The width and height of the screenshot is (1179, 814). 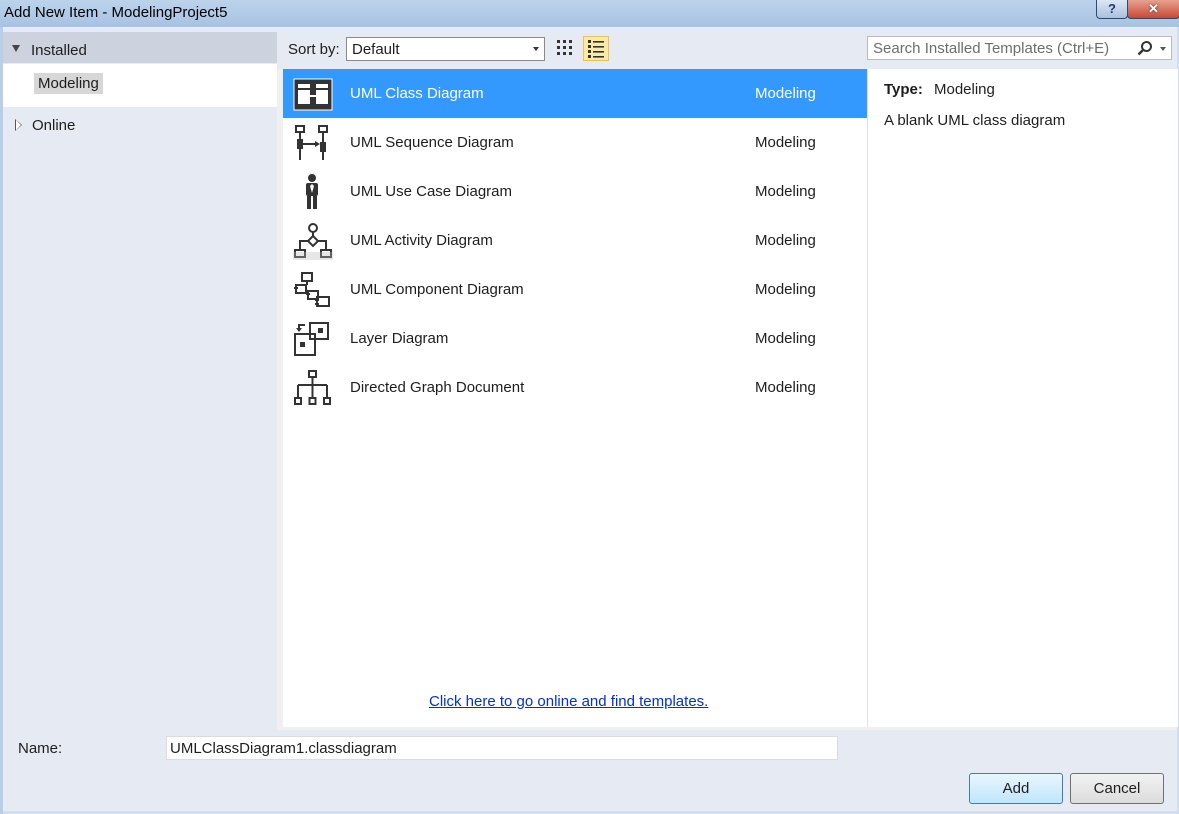 What do you see at coordinates (437, 387) in the screenshot?
I see `template-name: Directed Graph Document` at bounding box center [437, 387].